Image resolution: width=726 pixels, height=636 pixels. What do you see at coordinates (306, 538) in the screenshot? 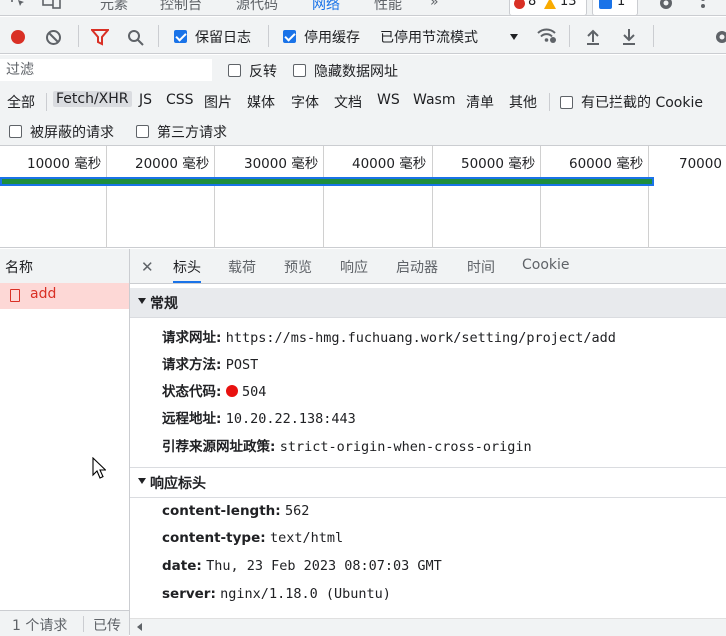
I see `header-value: text/html` at bounding box center [306, 538].